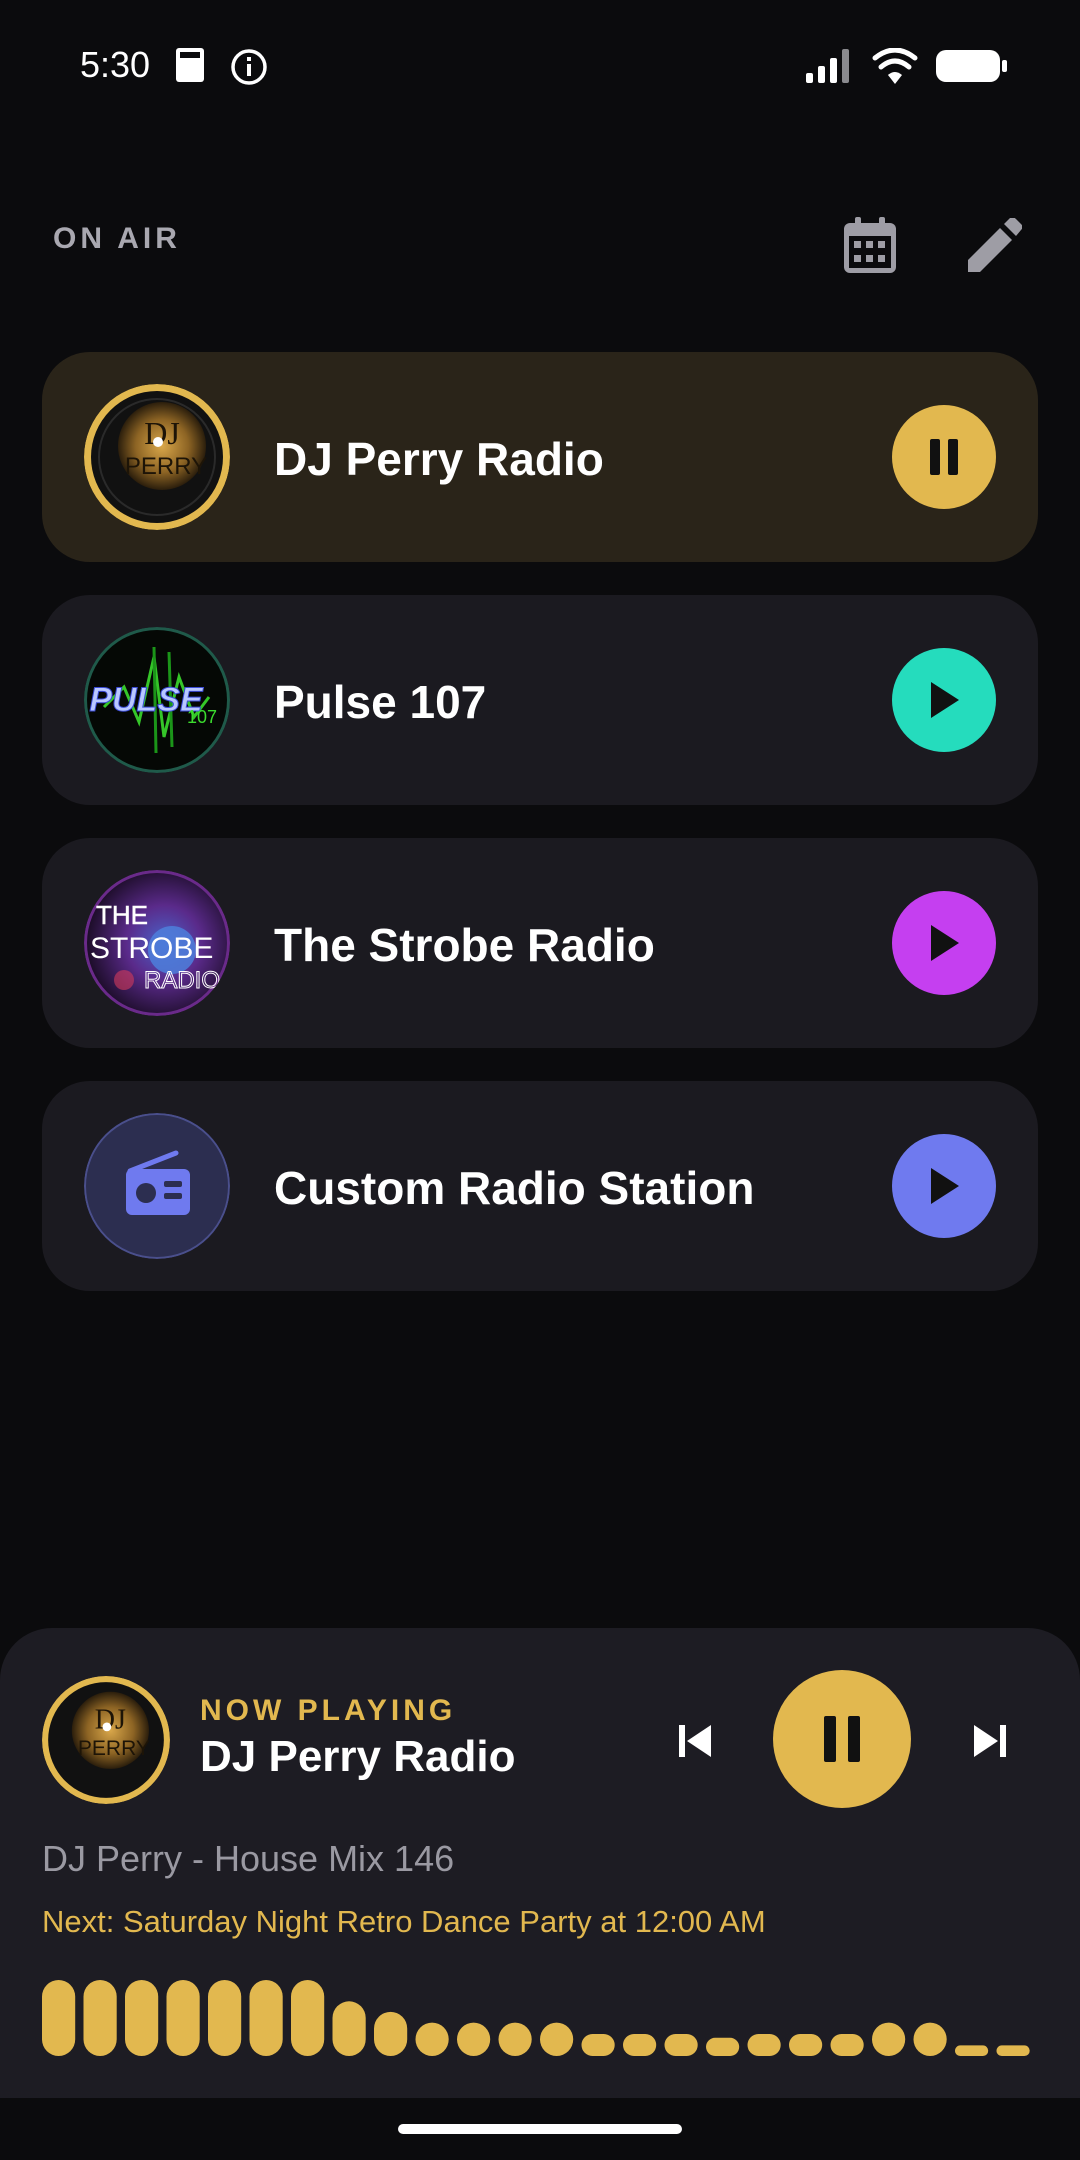 The width and height of the screenshot is (1080, 2160). What do you see at coordinates (464, 945) in the screenshot?
I see `station-name: The Strobe Radio` at bounding box center [464, 945].